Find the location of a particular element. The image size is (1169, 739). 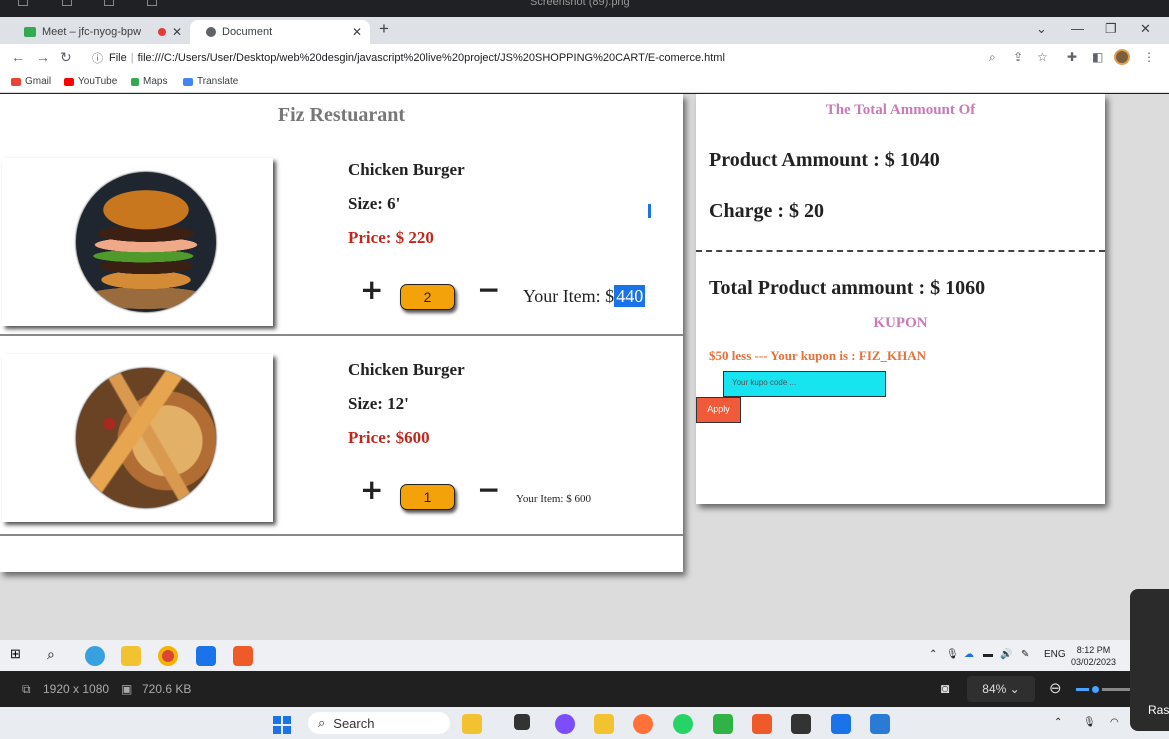

kupon-heading: KUPON is located at coordinates (900, 323).